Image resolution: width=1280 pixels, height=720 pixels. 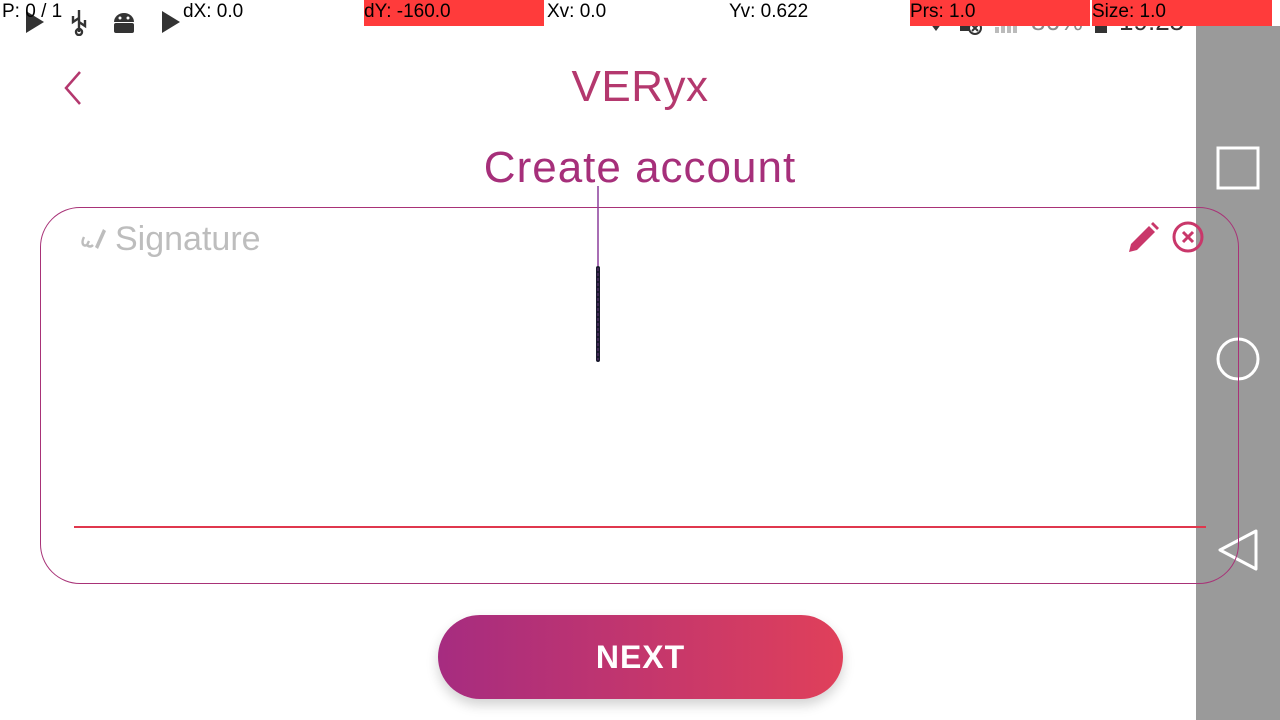 What do you see at coordinates (640, 657) in the screenshot?
I see `next-button: NEXT` at bounding box center [640, 657].